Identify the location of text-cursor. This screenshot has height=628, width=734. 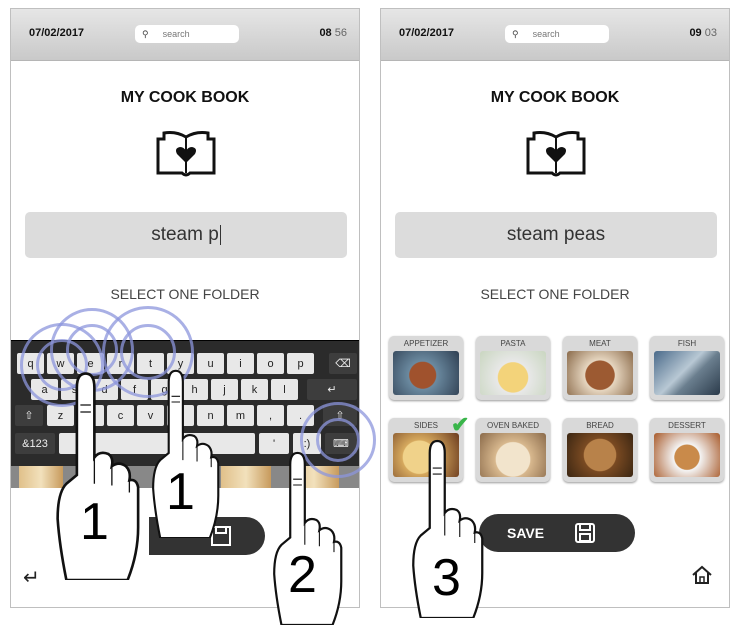
(220, 235).